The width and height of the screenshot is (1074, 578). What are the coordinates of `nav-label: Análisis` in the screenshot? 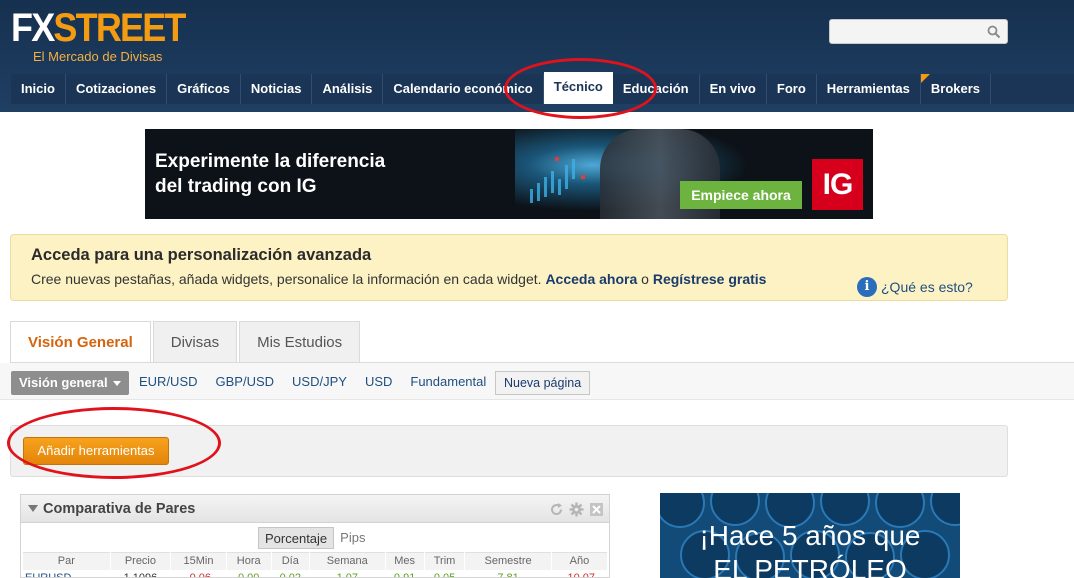 It's located at (347, 88).